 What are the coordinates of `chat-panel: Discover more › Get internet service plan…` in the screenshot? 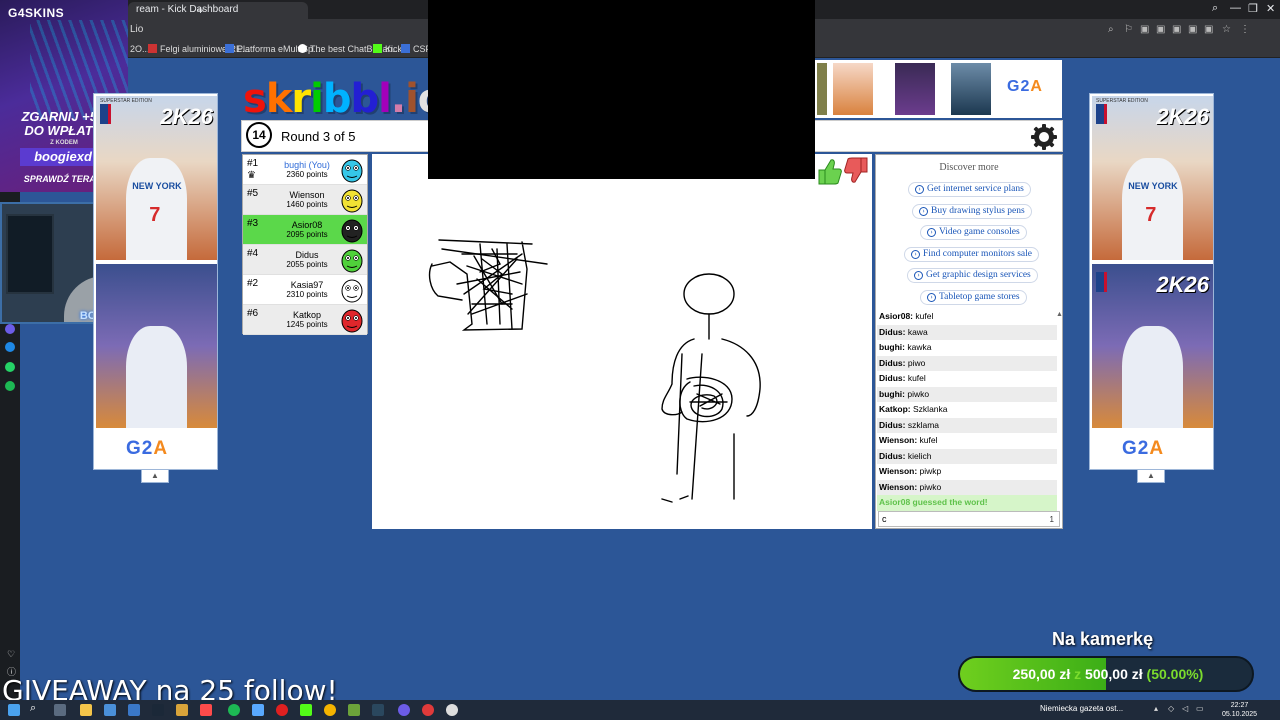 It's located at (969, 341).